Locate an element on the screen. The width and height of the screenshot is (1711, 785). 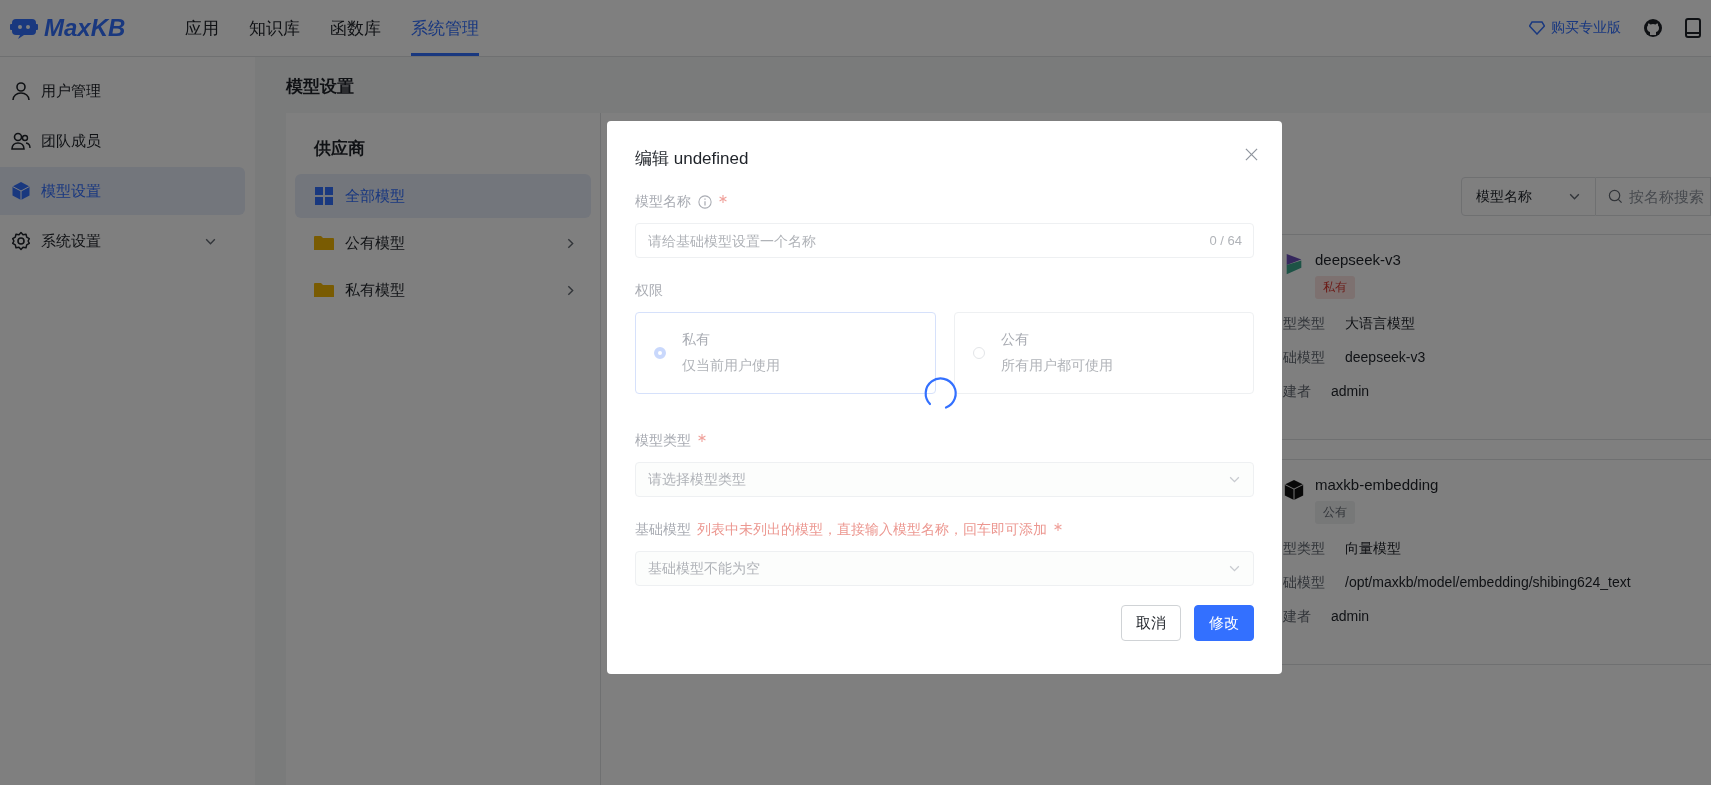
sidebar-item: 模型设置 is located at coordinates (122, 191).